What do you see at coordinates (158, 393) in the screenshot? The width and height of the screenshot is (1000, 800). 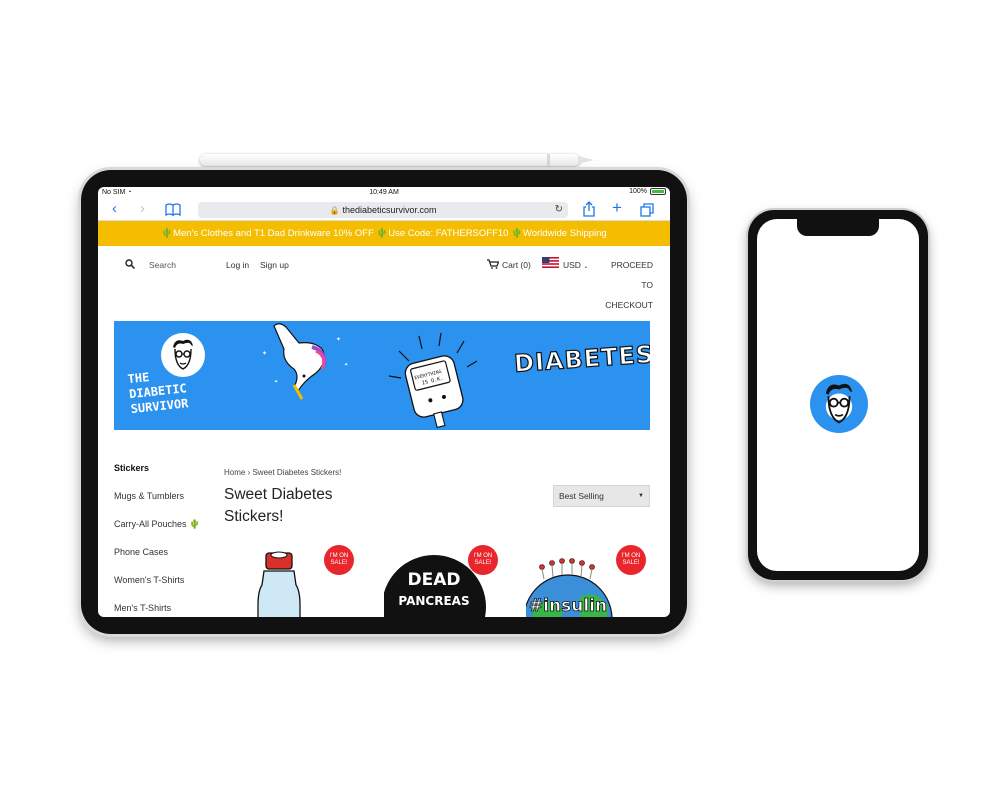 I see `banner-brand-text: THE DIABETIC SURVIVOR` at bounding box center [158, 393].